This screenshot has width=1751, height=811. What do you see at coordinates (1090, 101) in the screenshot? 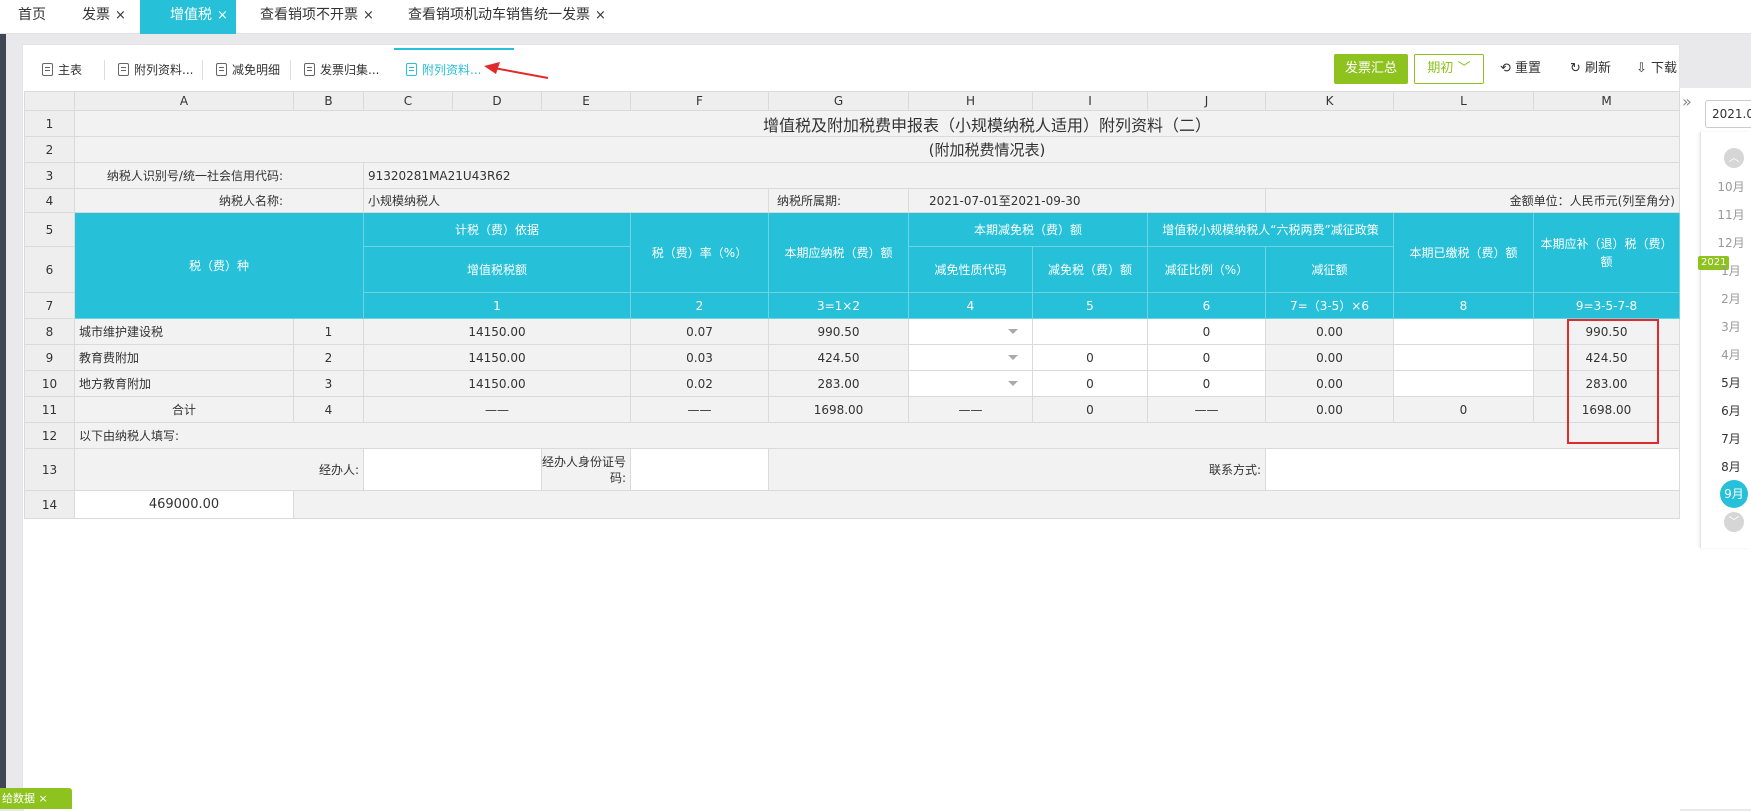
I see `column-header: I` at bounding box center [1090, 101].